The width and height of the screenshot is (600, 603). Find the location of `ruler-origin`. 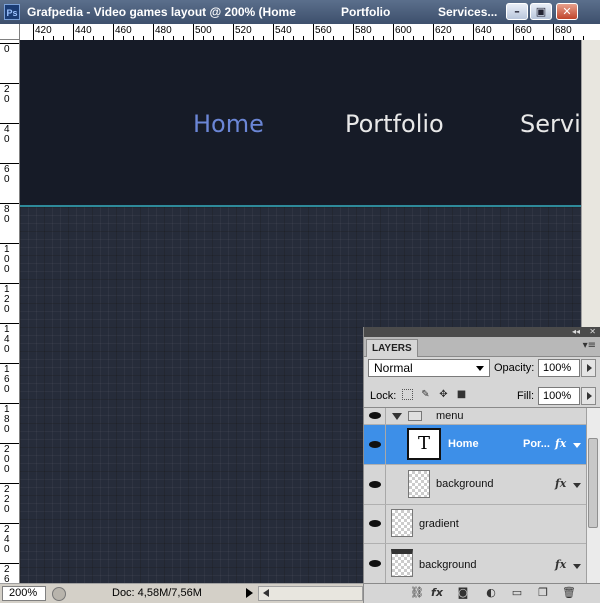

ruler-origin is located at coordinates (10, 32).